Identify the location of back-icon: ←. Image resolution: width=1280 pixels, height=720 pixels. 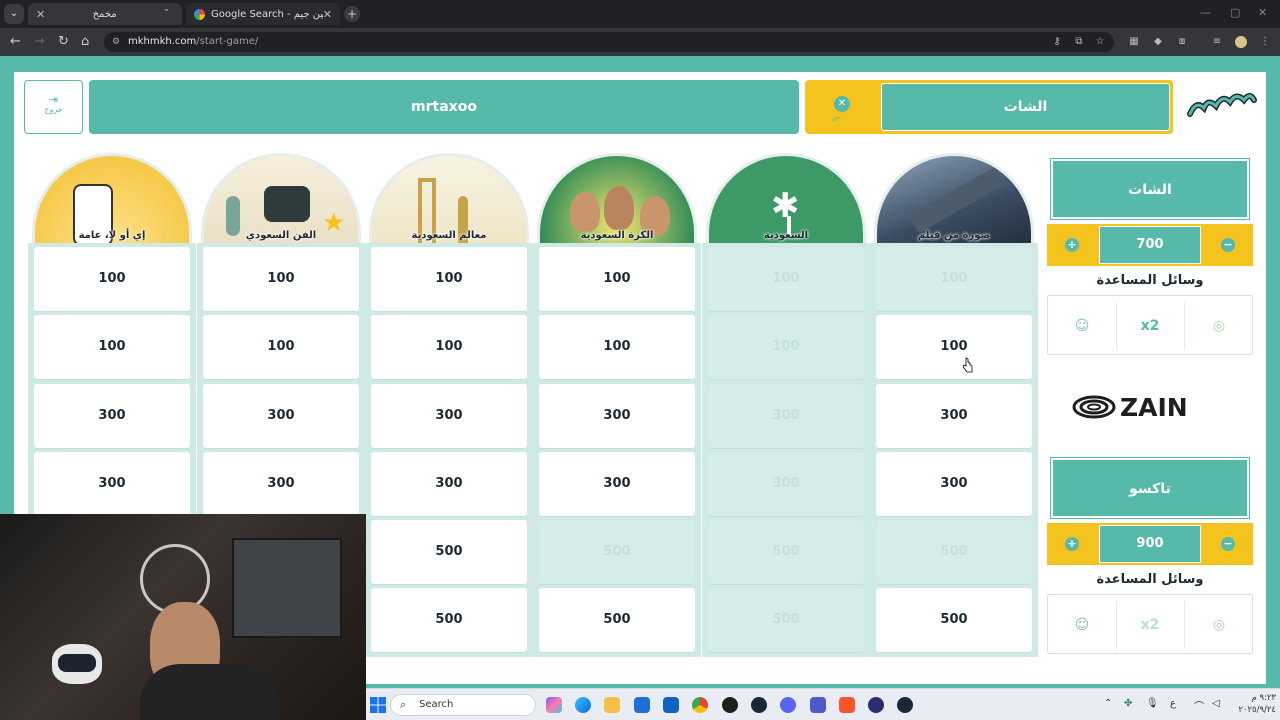
(15, 41).